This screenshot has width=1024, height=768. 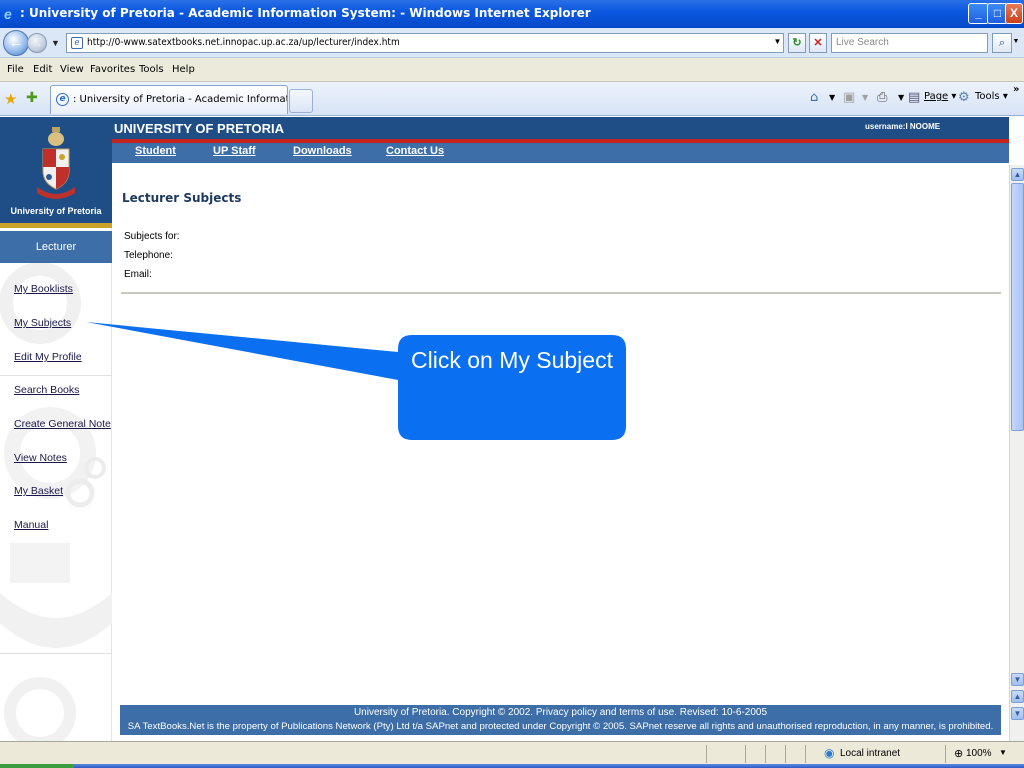 What do you see at coordinates (512, 360) in the screenshot?
I see `callout-text: Click on My Subject` at bounding box center [512, 360].